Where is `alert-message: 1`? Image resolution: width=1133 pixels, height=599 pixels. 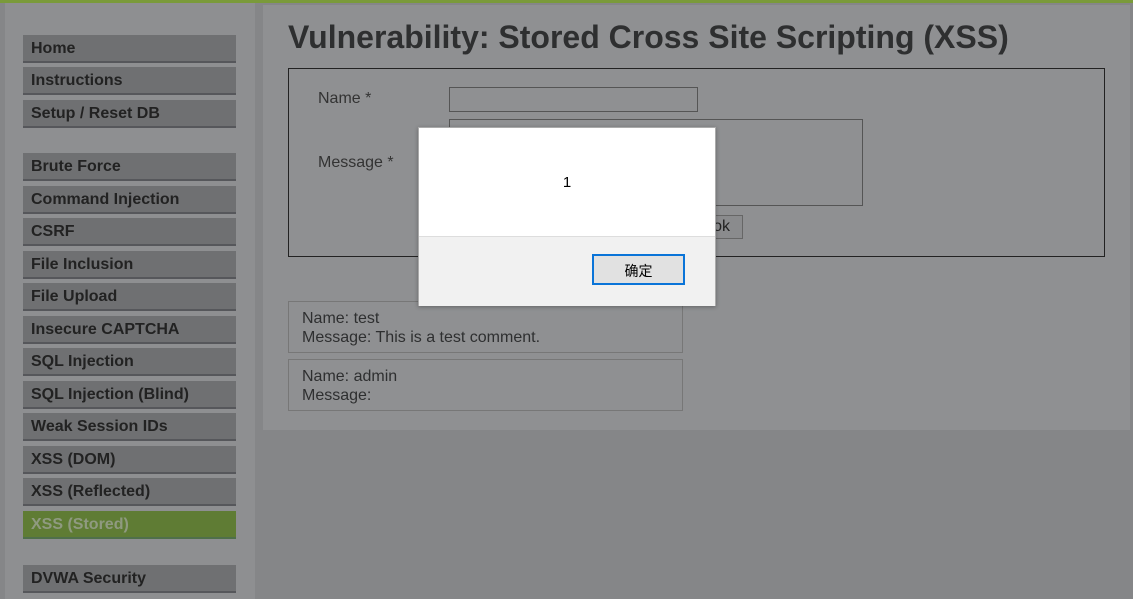 alert-message: 1 is located at coordinates (567, 182).